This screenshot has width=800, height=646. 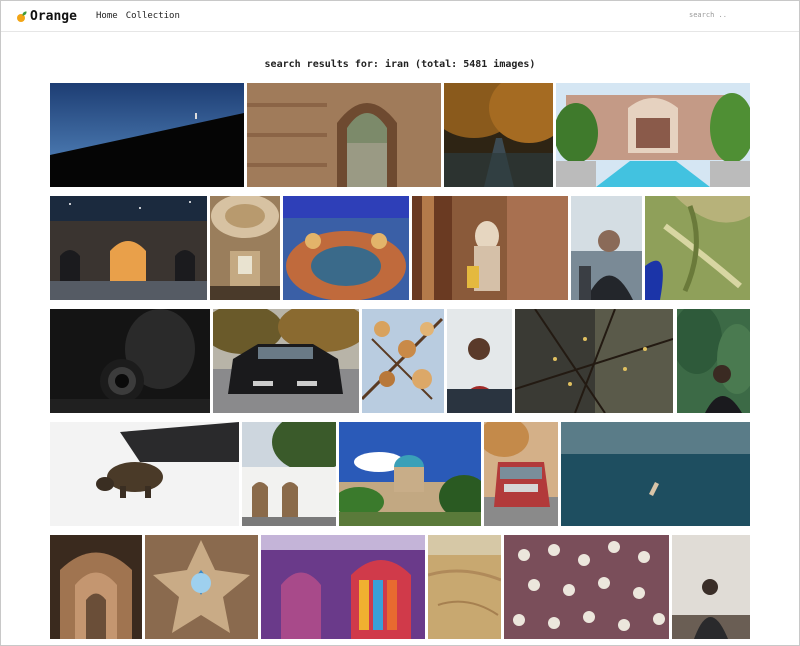 I want to click on search-input, so click(x=724, y=15).